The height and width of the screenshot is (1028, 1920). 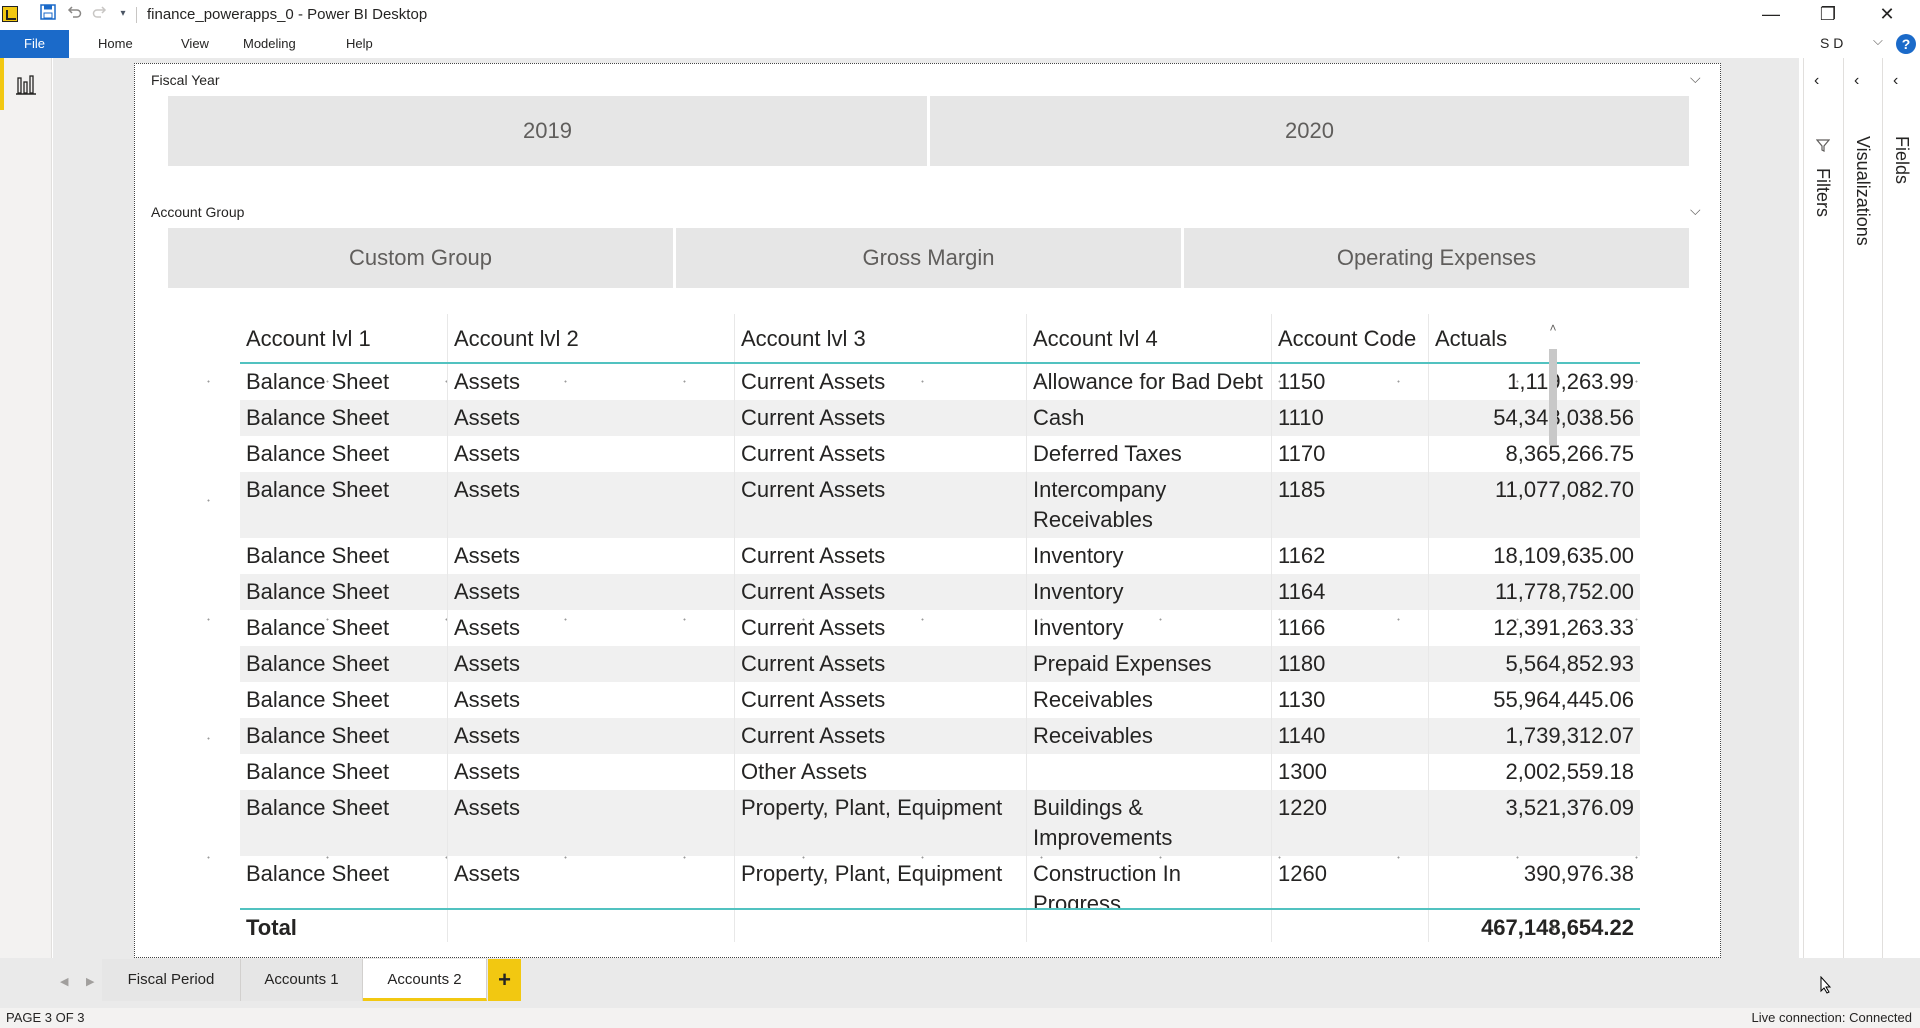 What do you see at coordinates (1901, 508) in the screenshot?
I see `fields-pane-collapsed: ‹ Fields` at bounding box center [1901, 508].